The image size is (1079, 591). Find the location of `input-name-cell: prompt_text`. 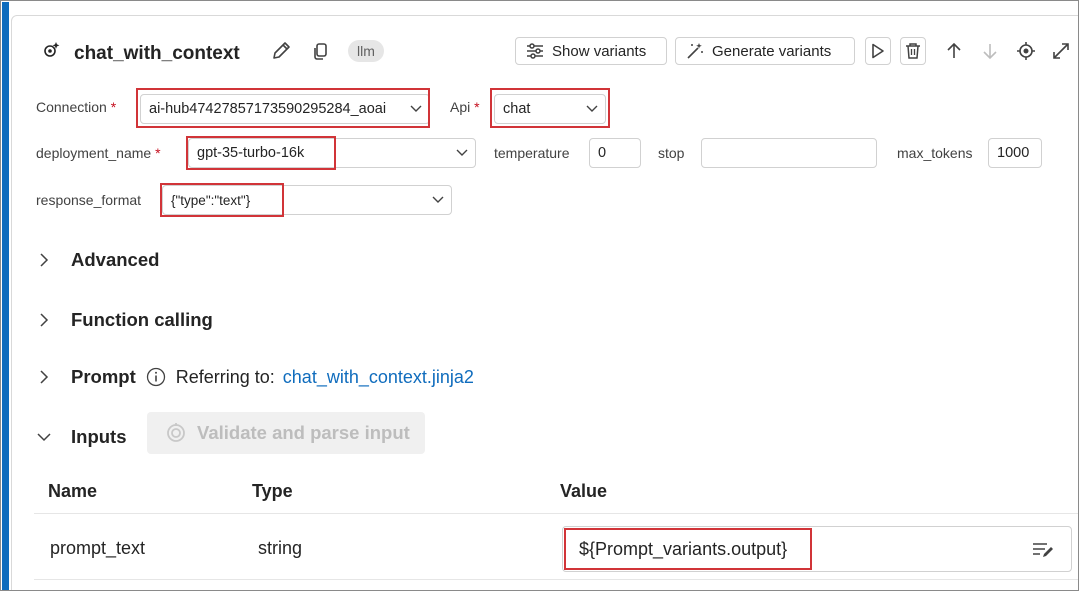

input-name-cell: prompt_text is located at coordinates (98, 548).